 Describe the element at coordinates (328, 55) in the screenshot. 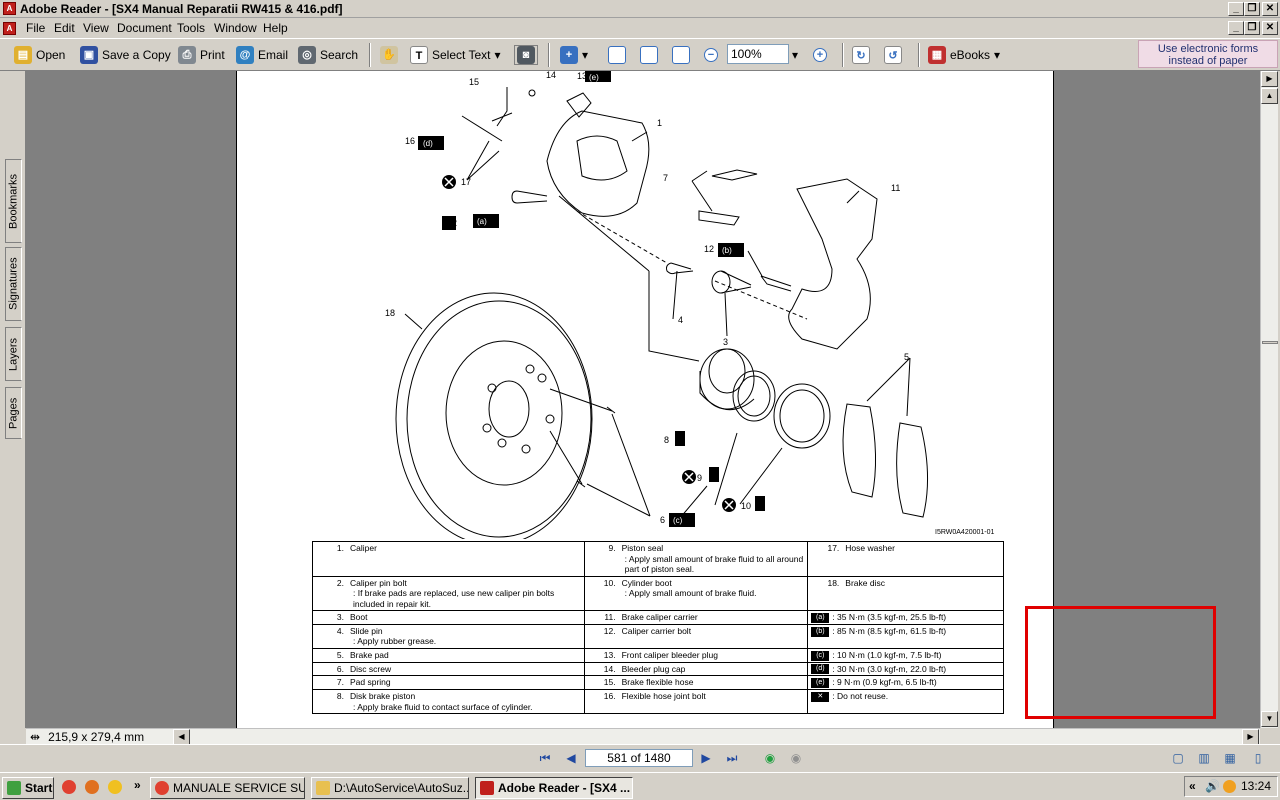

I see `search-button: ◎ Search` at that location.